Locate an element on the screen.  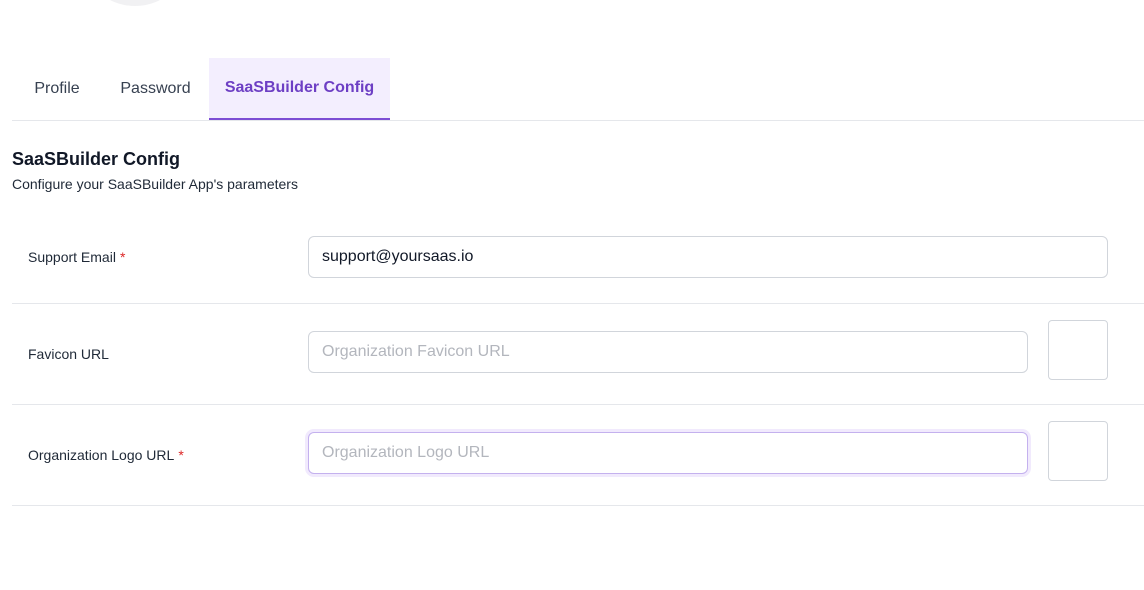
tab-profile: Profile is located at coordinates (57, 89).